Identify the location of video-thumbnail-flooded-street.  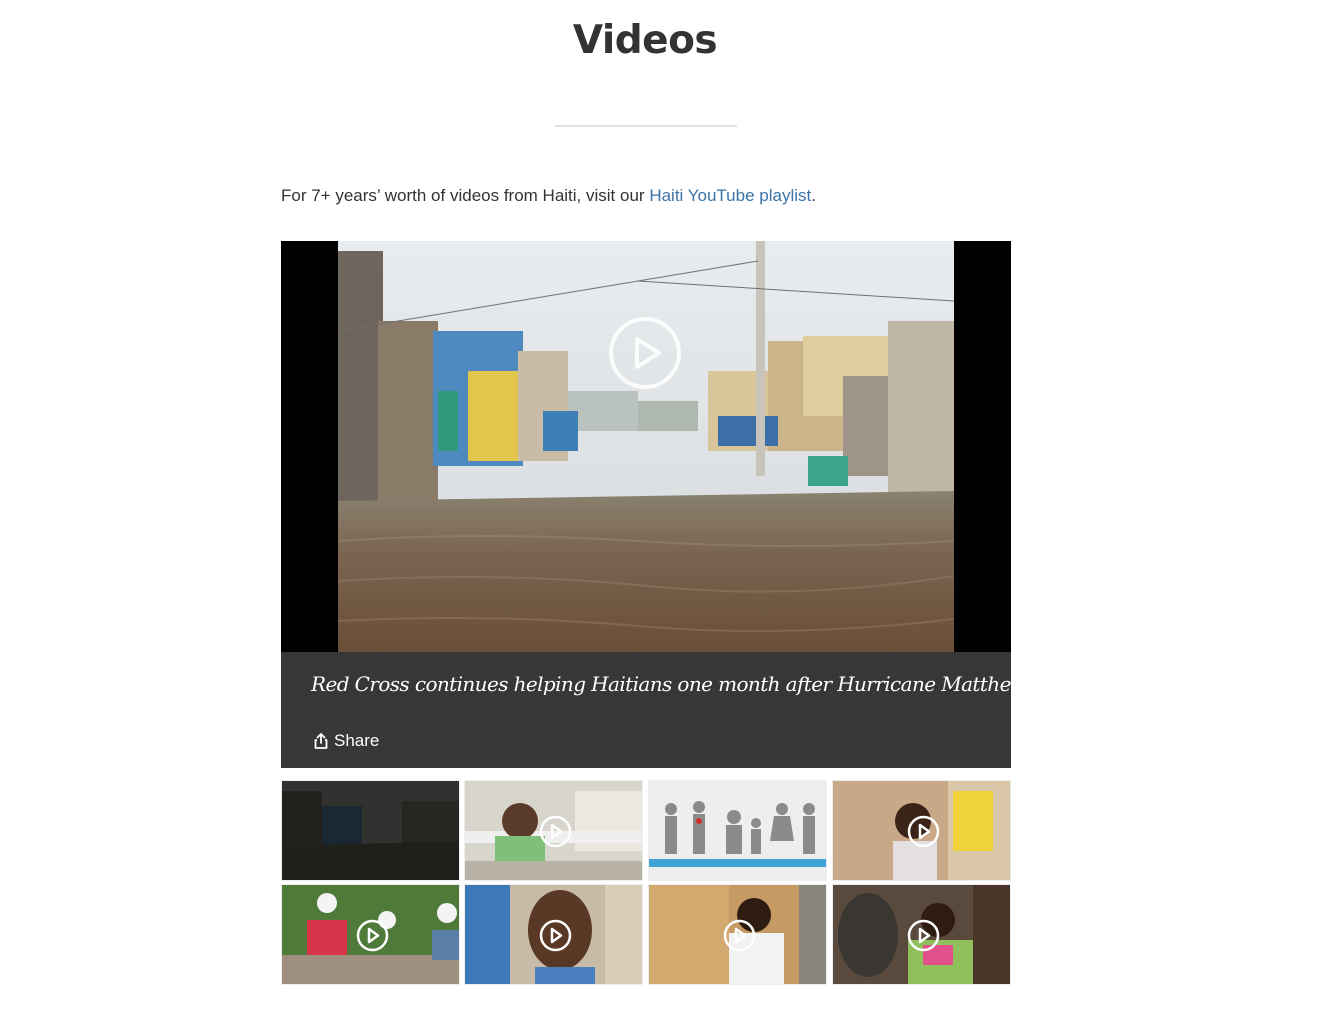
(370, 830).